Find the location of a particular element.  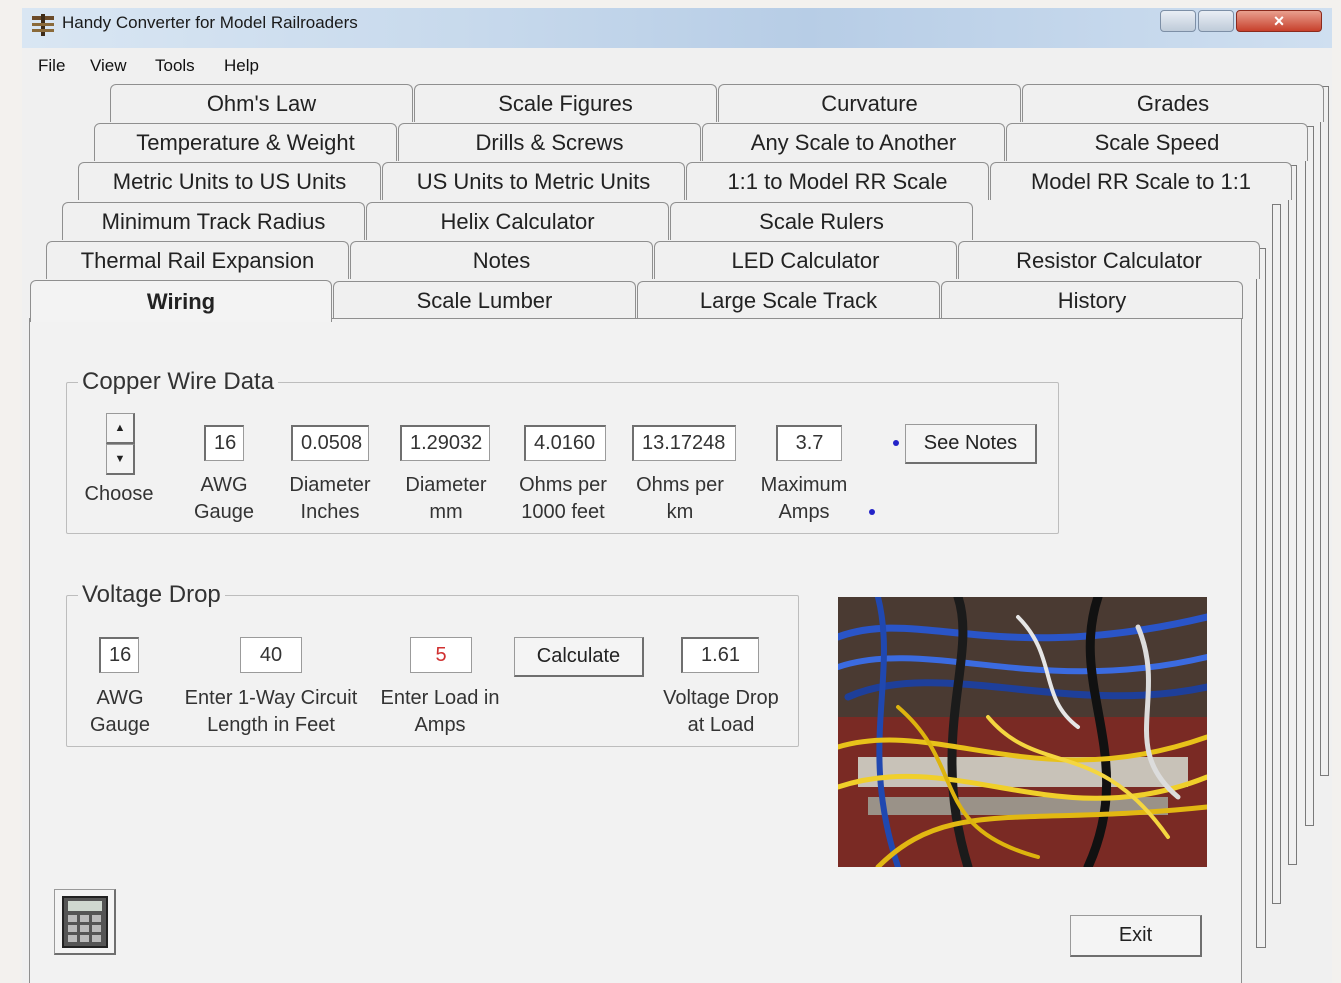

tab-ohms-law: Ohm's Law is located at coordinates (261, 103).